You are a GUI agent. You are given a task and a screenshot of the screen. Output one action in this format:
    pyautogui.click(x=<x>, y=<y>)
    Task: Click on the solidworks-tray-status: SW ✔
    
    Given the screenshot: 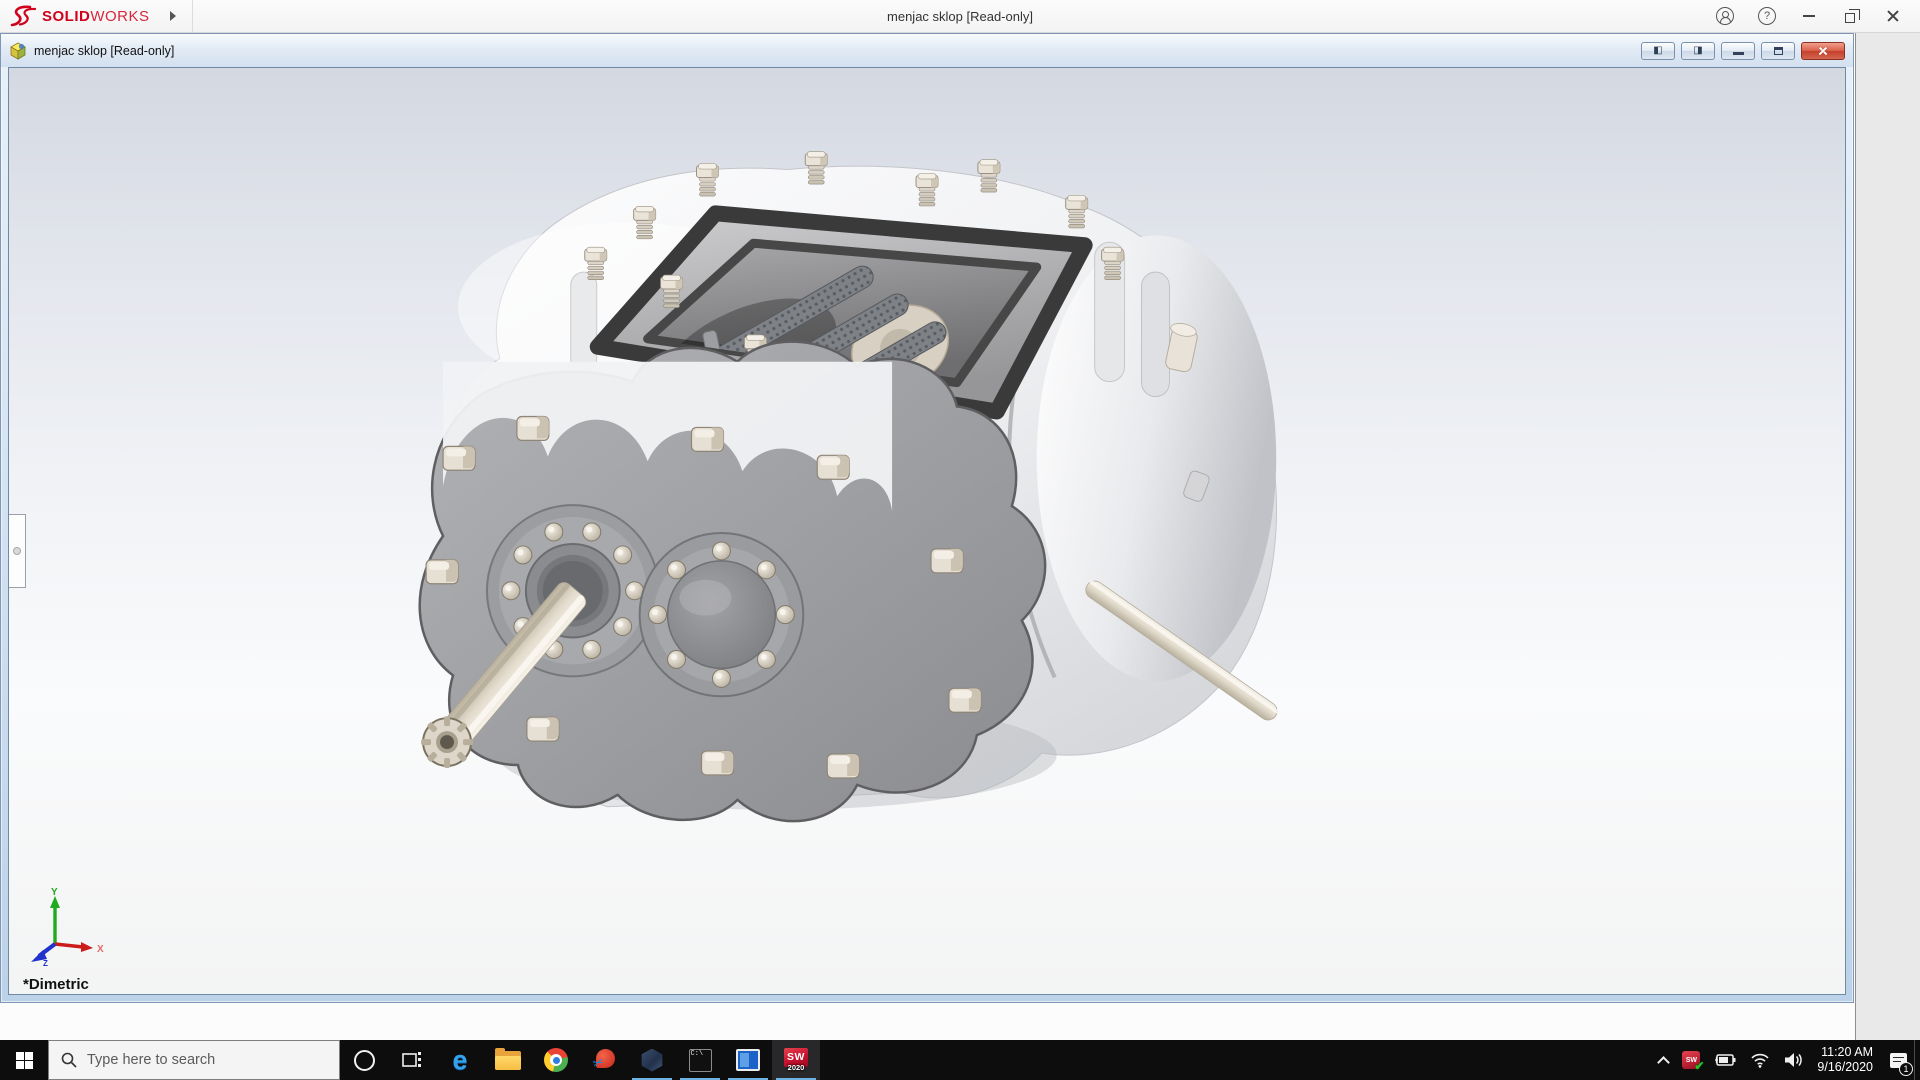 What is the action you would take?
    pyautogui.click(x=1691, y=1060)
    